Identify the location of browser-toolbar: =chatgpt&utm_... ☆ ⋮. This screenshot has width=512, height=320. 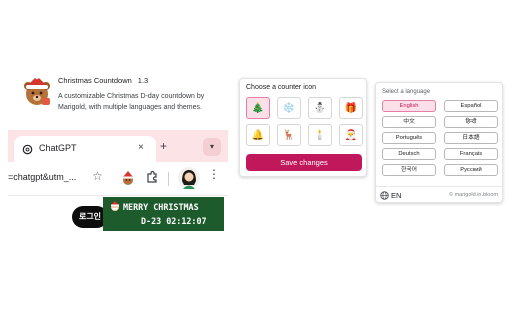
(118, 179).